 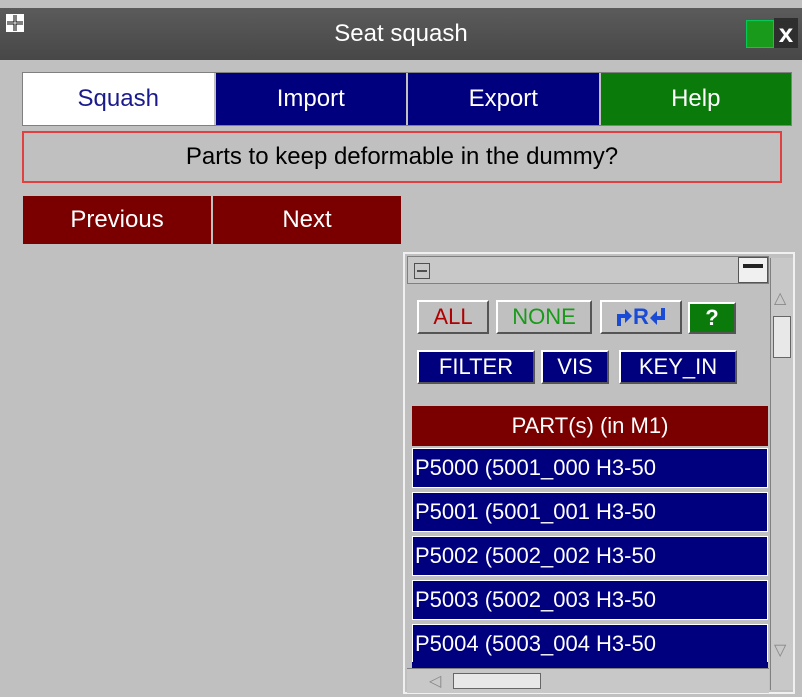 What do you see at coordinates (625, 317) in the screenshot?
I see `reverse-arrow-left-icon` at bounding box center [625, 317].